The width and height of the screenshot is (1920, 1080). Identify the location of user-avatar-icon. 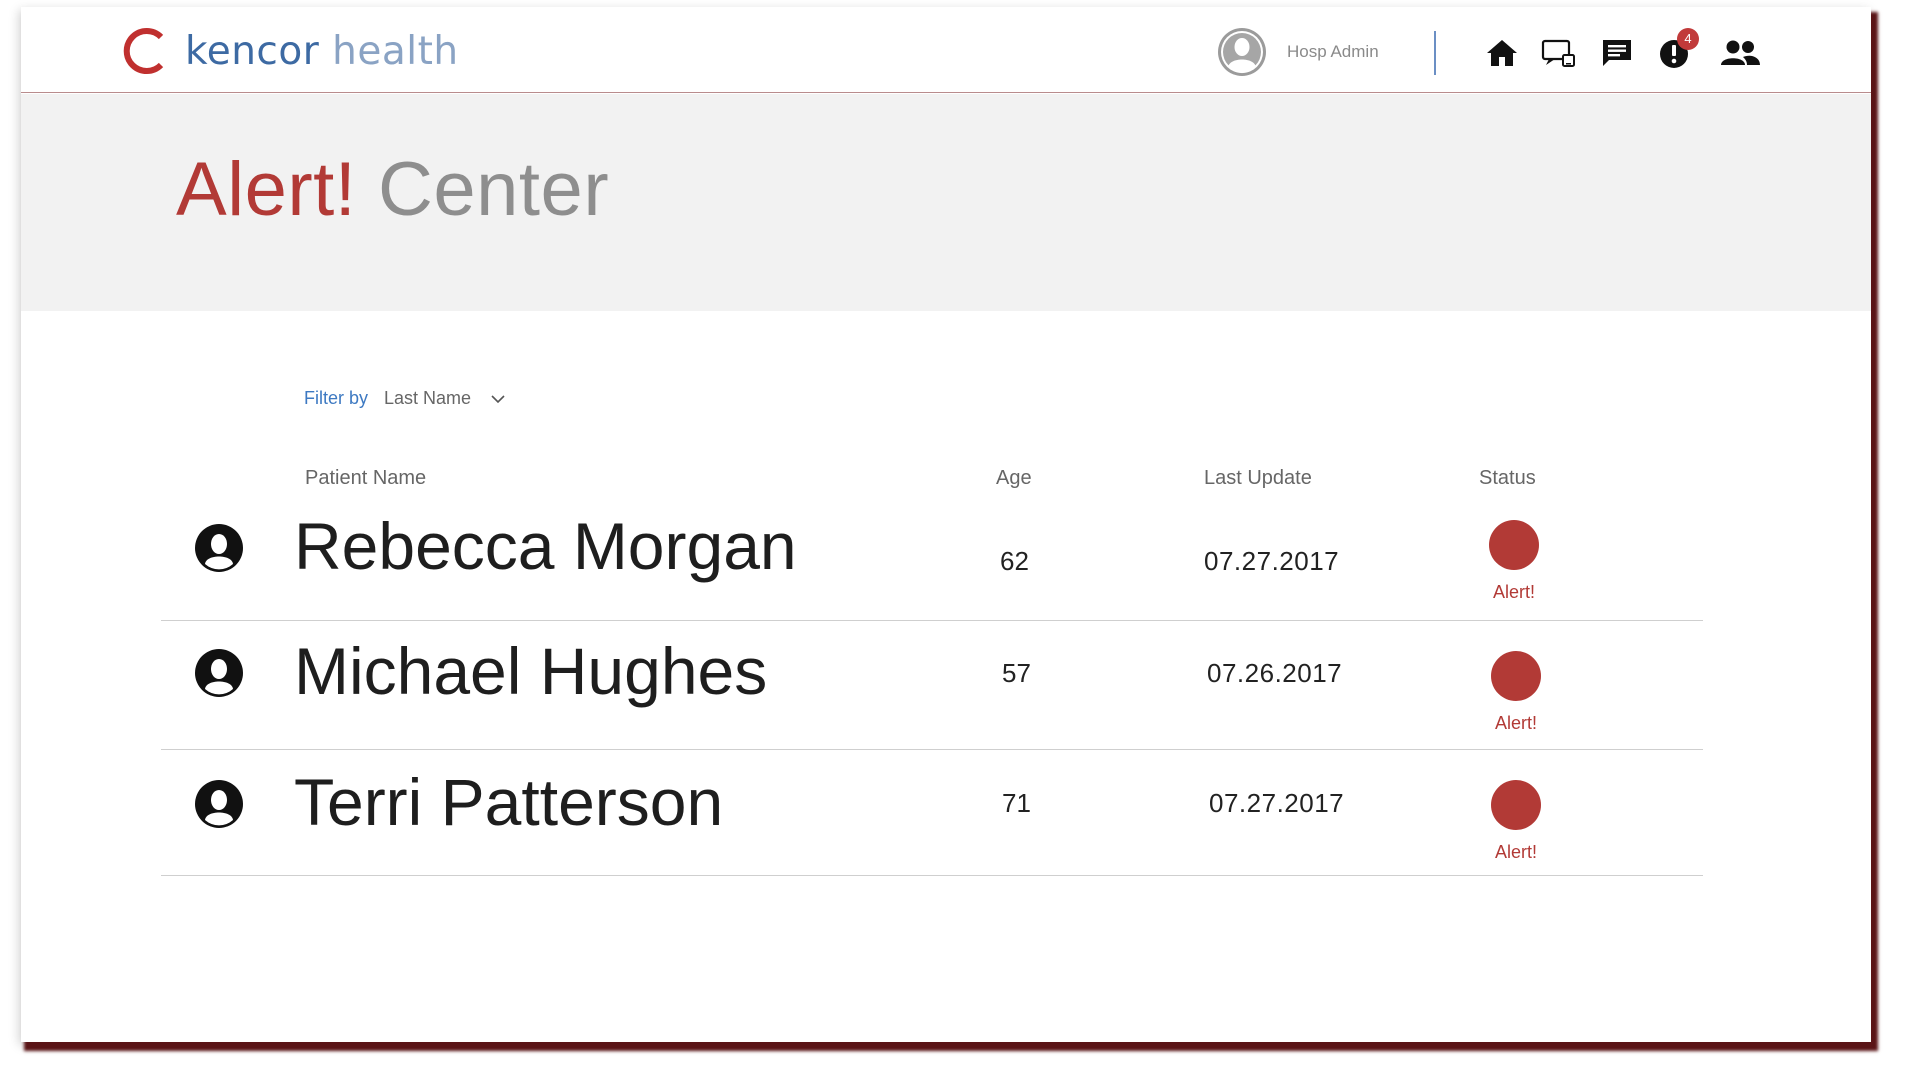
(1242, 52).